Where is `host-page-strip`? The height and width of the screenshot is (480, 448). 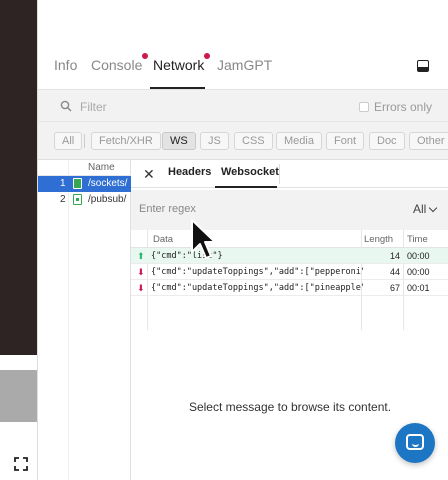
host-page-strip is located at coordinates (18, 240).